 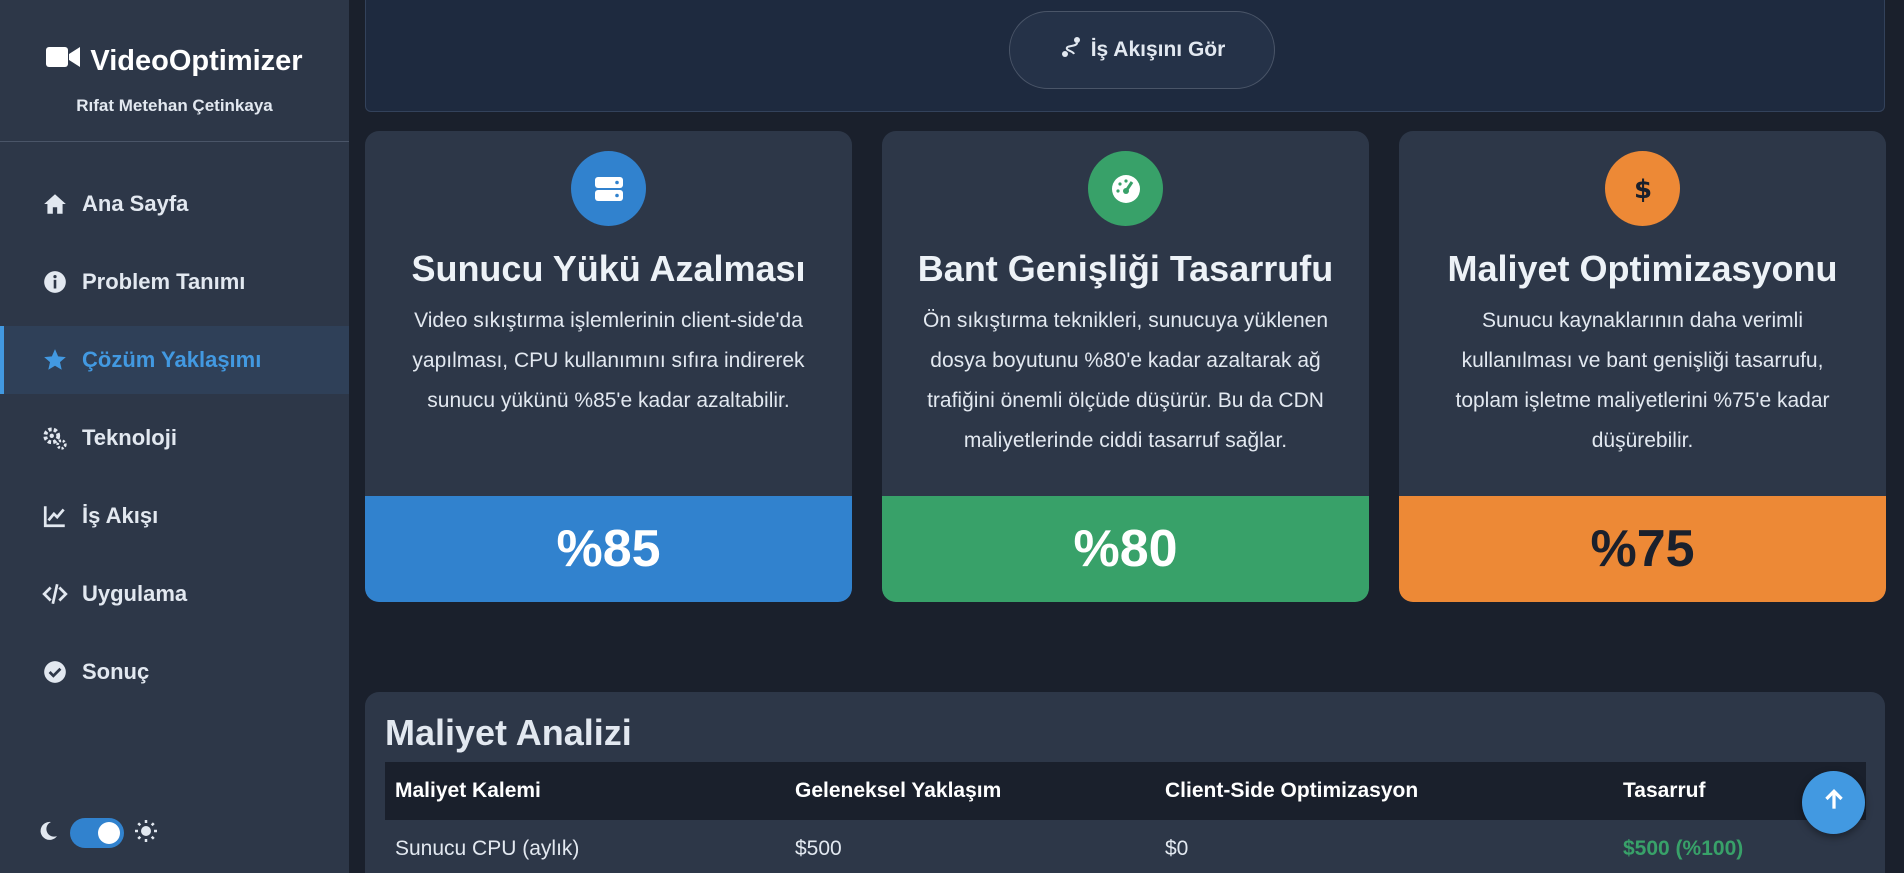 What do you see at coordinates (146, 833) in the screenshot?
I see `sun-icon` at bounding box center [146, 833].